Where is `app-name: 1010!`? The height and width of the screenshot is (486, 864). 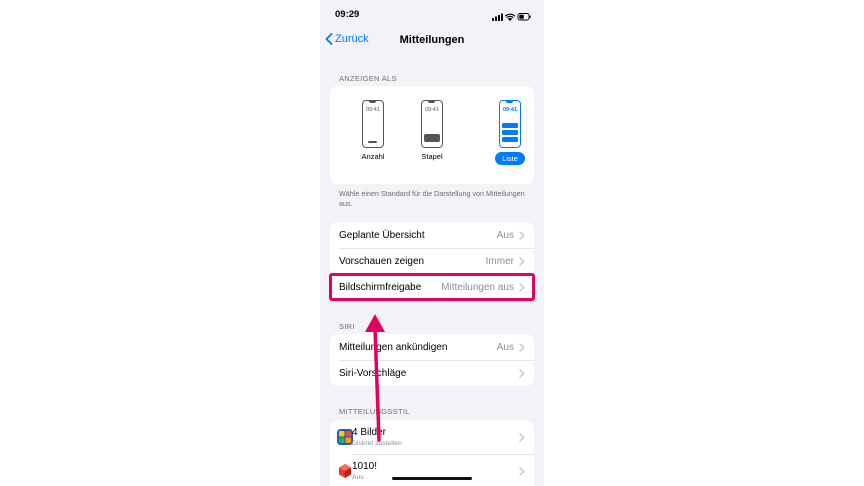 app-name: 1010! is located at coordinates (365, 466).